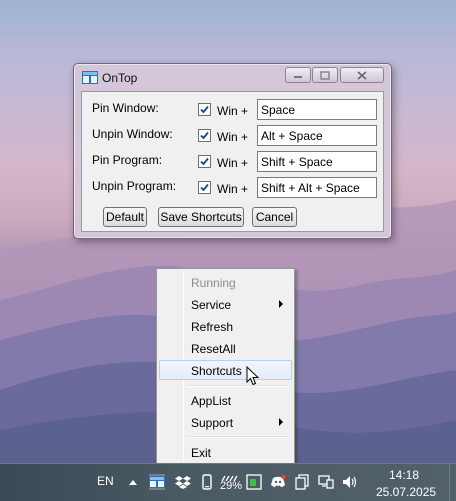 This screenshot has height=501, width=456. Describe the element at coordinates (278, 482) in the screenshot. I see `discord-icon` at that location.